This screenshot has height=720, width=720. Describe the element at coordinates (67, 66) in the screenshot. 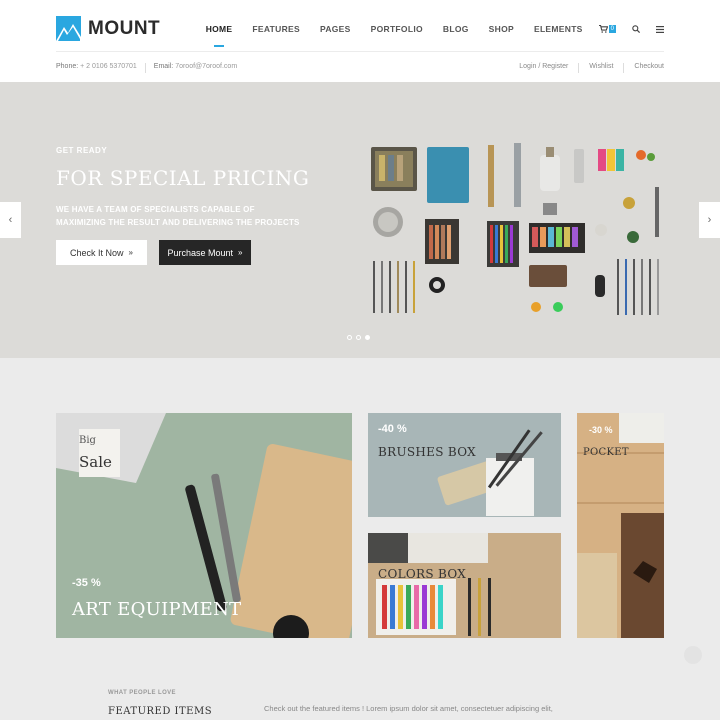

I see `phone-label: Phone:` at that location.